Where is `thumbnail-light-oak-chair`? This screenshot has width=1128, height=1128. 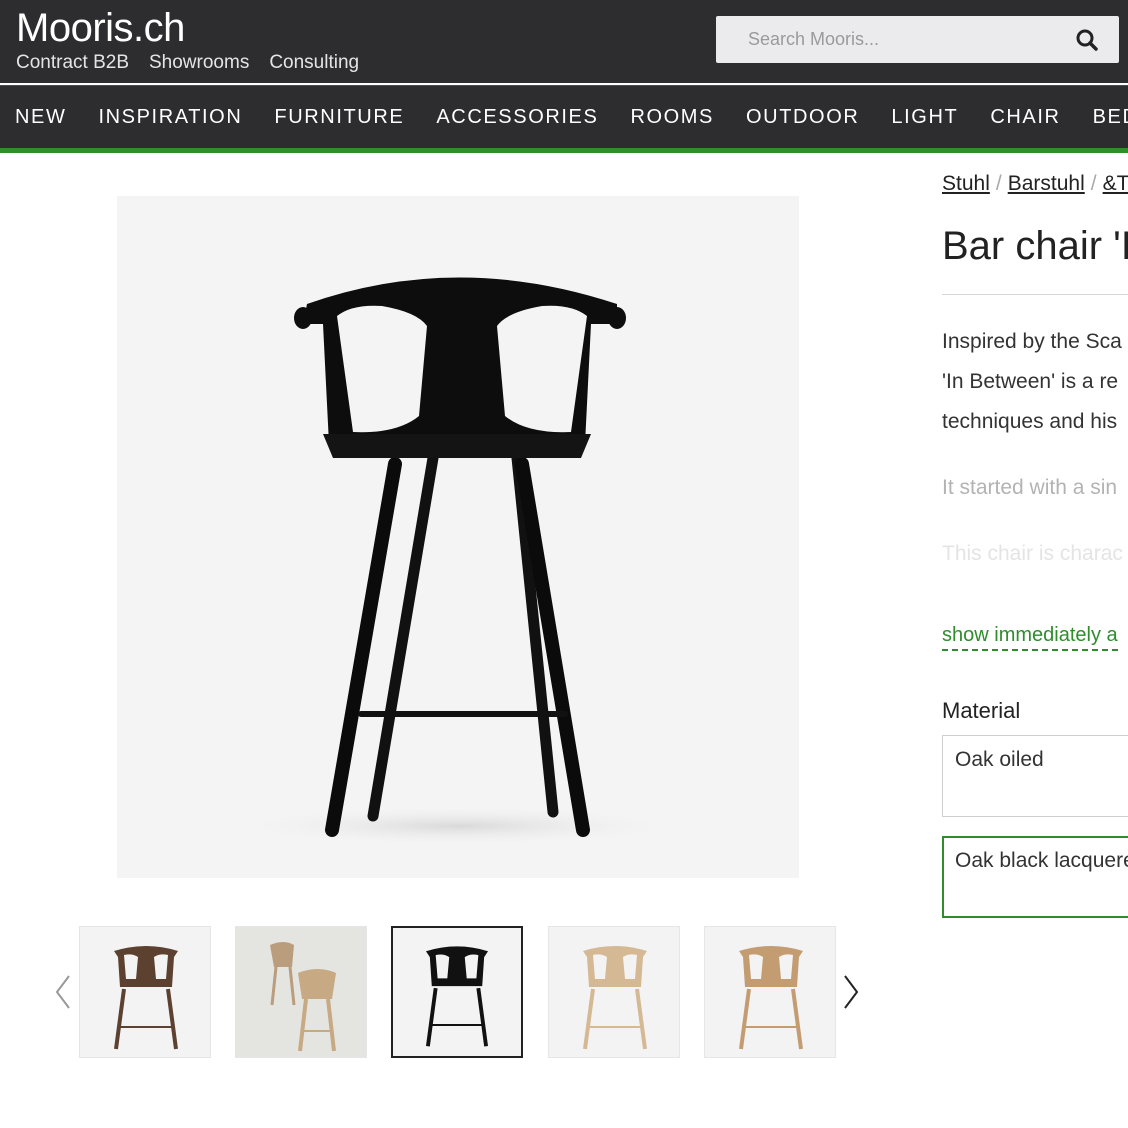
thumbnail-light-oak-chair is located at coordinates (614, 992).